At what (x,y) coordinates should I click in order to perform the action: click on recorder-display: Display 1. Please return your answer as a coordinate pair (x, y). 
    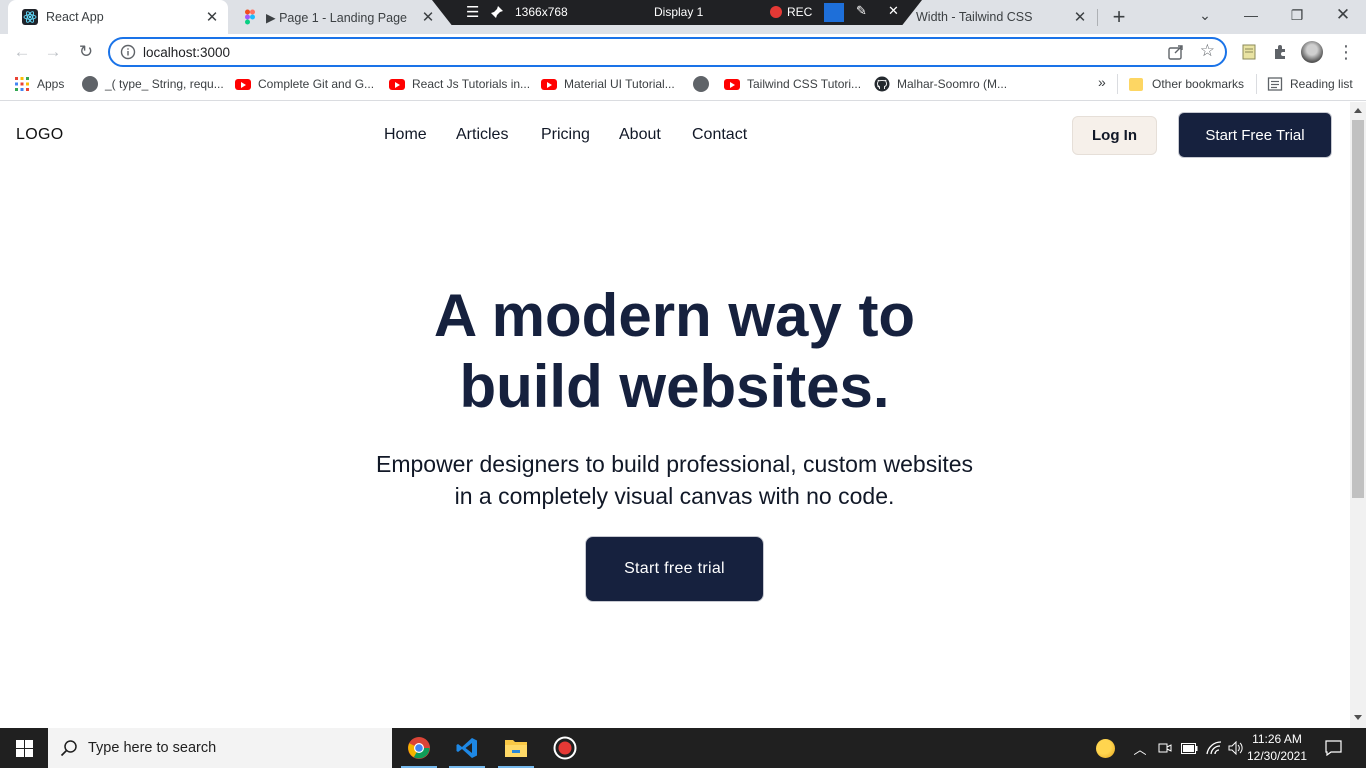
    Looking at the image, I should click on (678, 12).